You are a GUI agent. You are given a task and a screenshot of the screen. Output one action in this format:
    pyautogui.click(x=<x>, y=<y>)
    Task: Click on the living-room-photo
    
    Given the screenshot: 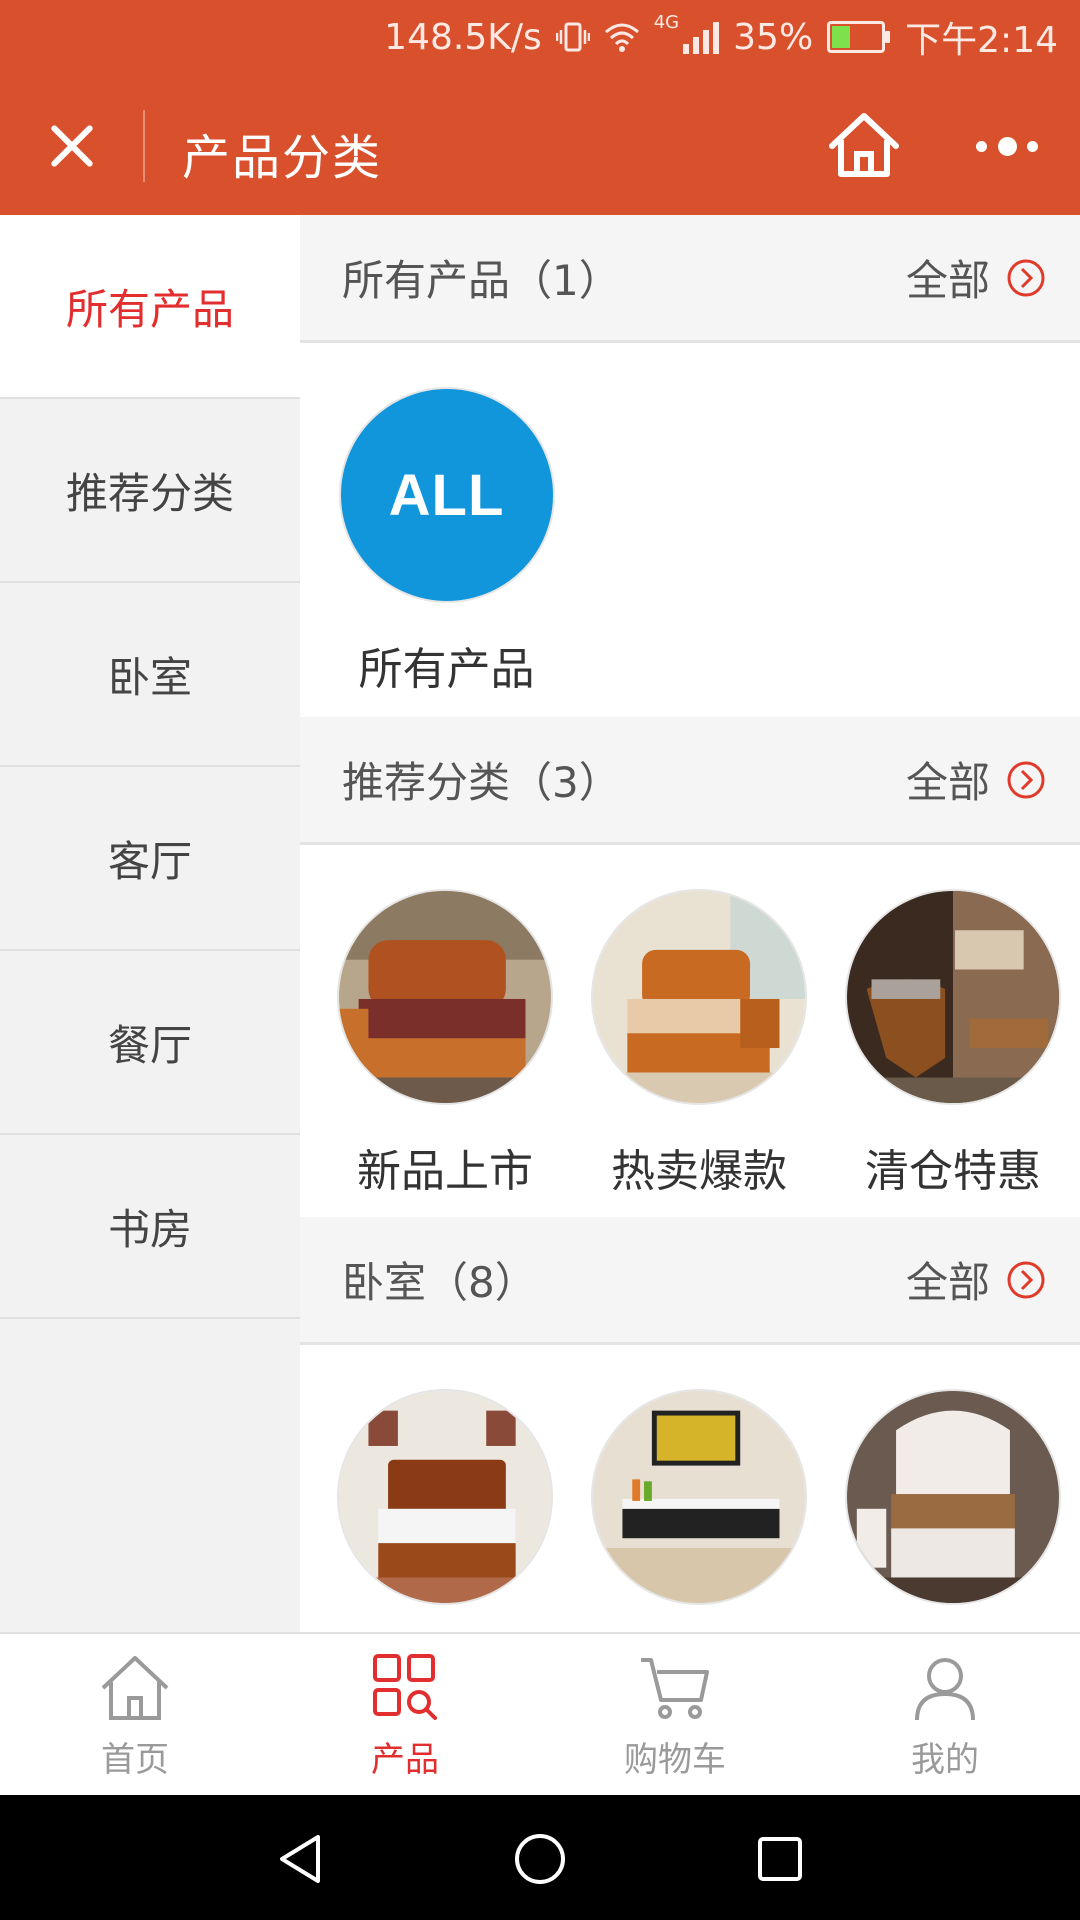 What is the action you would take?
    pyautogui.click(x=953, y=997)
    